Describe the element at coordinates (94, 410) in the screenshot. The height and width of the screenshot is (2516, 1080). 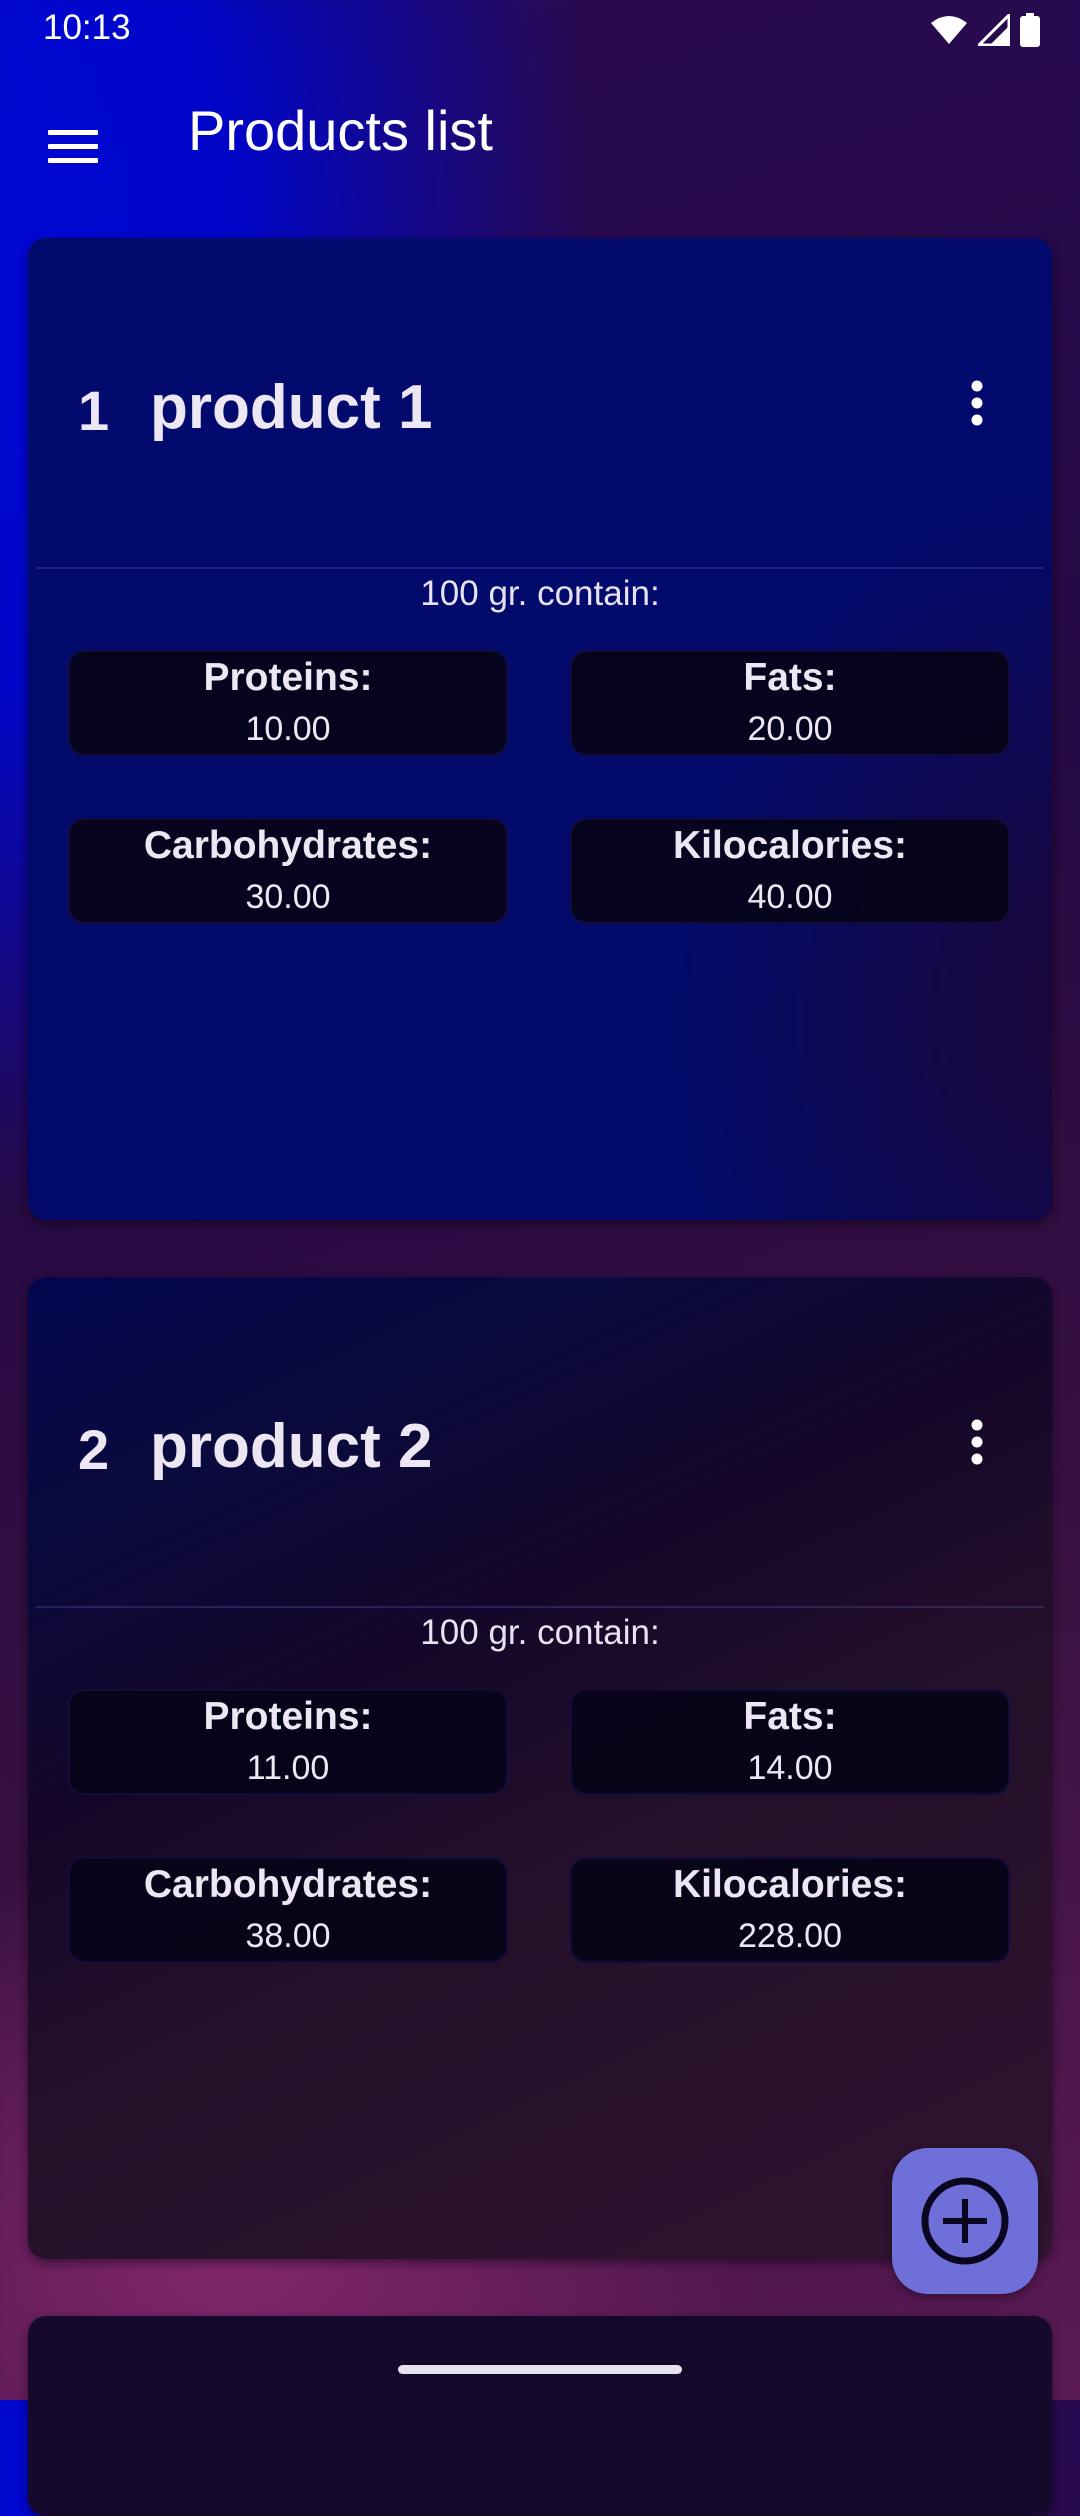
I see `product-index: 1` at that location.